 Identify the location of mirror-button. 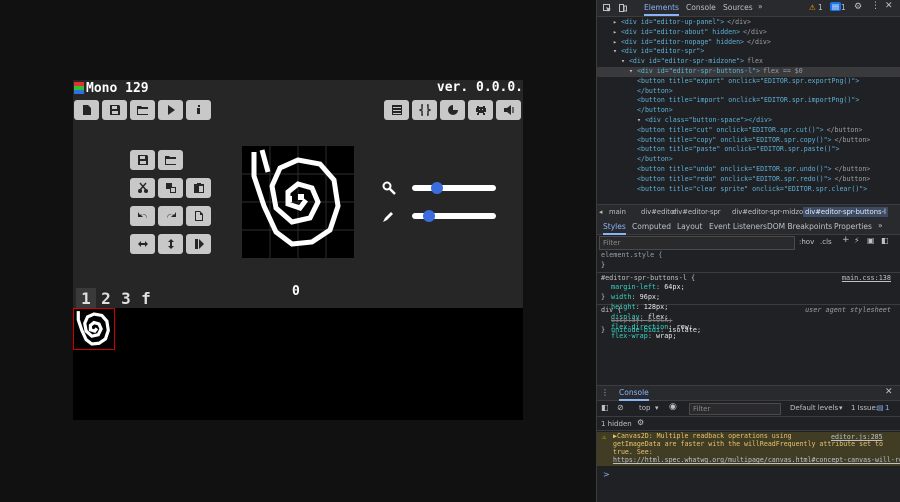
(198, 244).